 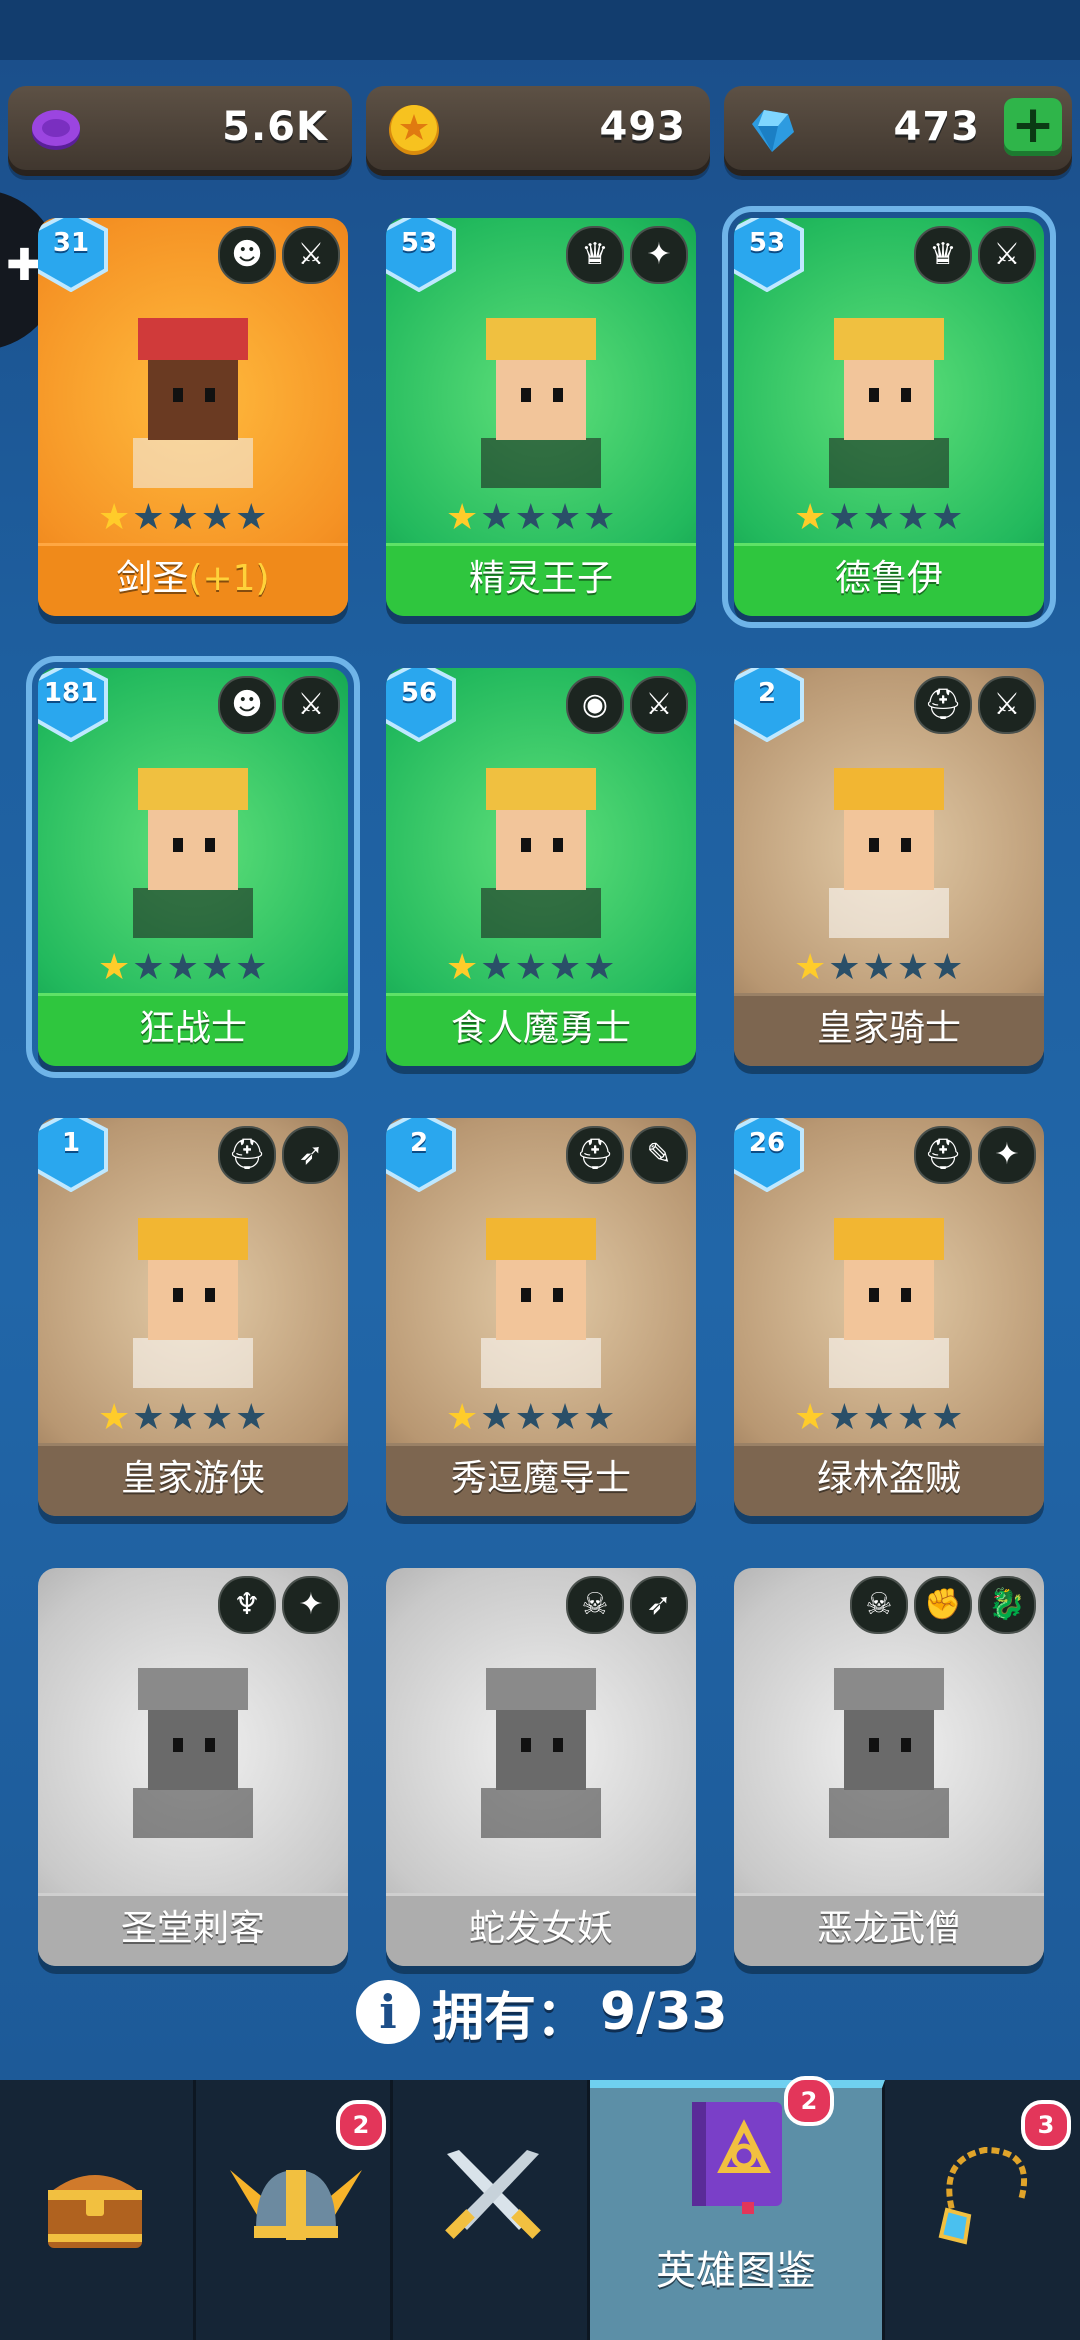 What do you see at coordinates (736, 2271) in the screenshot?
I see `codex-tab-label: 英雄图鉴` at bounding box center [736, 2271].